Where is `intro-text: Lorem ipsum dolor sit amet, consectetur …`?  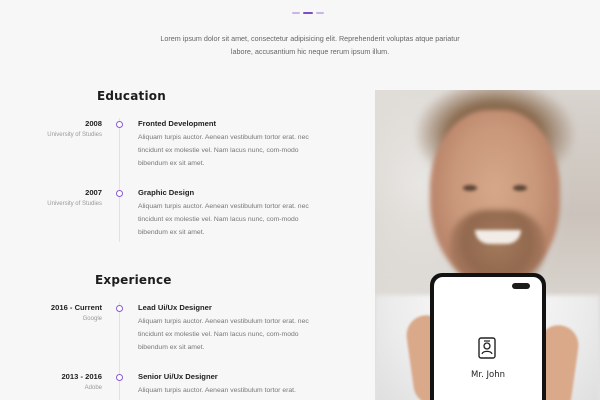
intro-text: Lorem ipsum dolor sit amet, consectetur … is located at coordinates (310, 45).